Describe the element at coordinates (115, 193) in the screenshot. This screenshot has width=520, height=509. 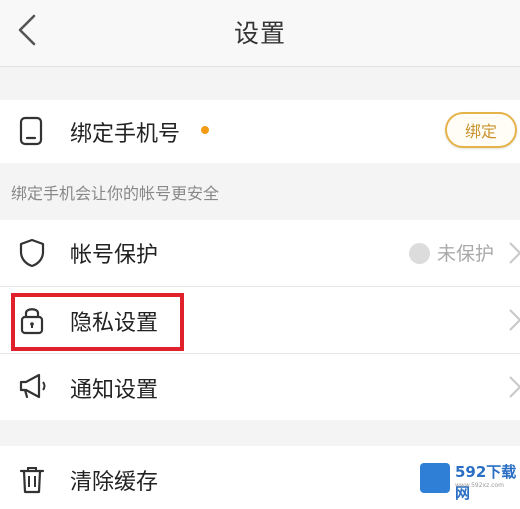
I see `bind-phone-hint: 绑定手机会让你的帐号更安全` at that location.